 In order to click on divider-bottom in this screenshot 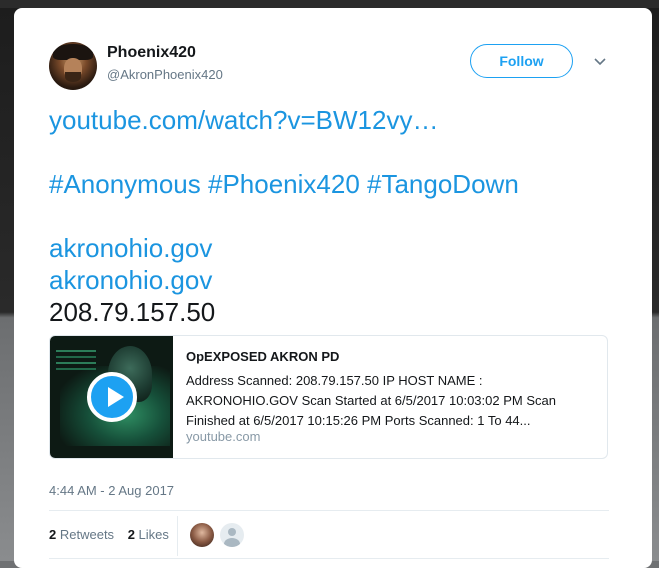, I will do `click(329, 558)`.